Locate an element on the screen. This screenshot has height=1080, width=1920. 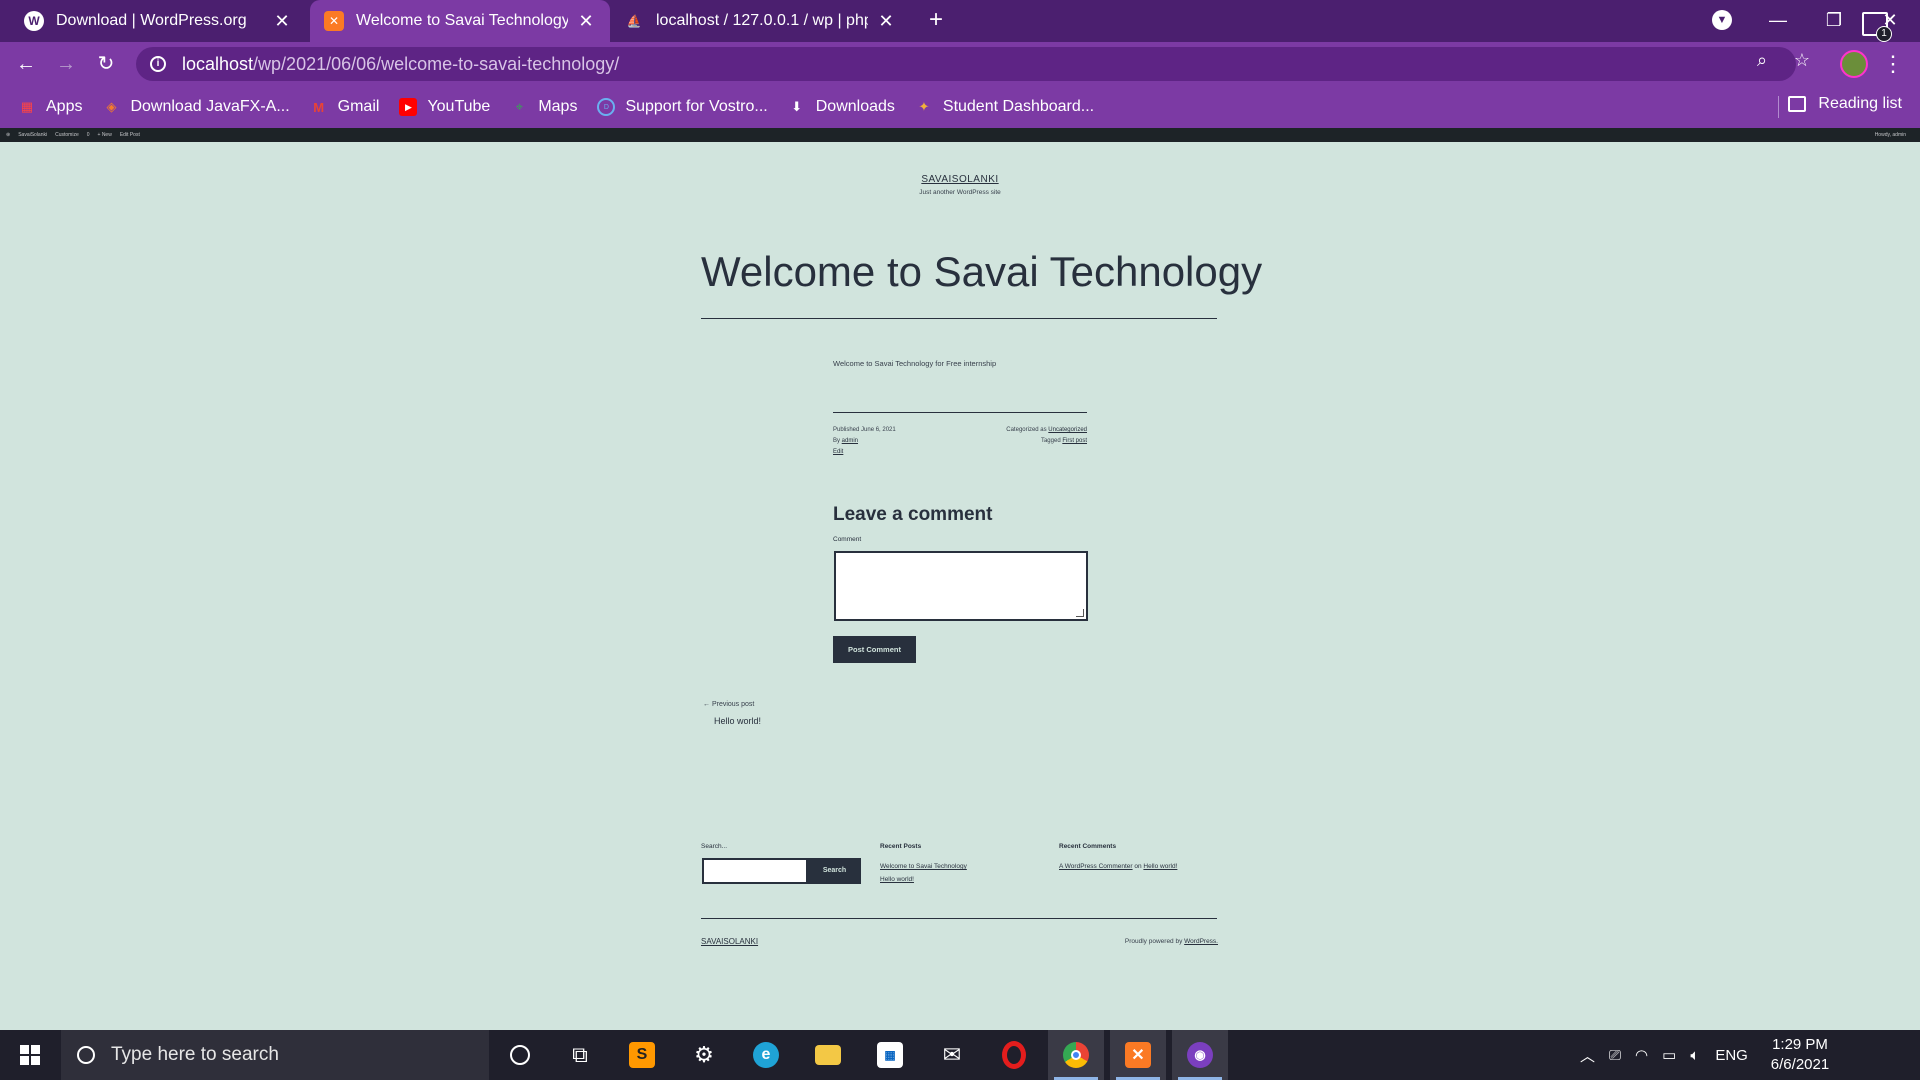
edit-link: Edit is located at coordinates (838, 452).